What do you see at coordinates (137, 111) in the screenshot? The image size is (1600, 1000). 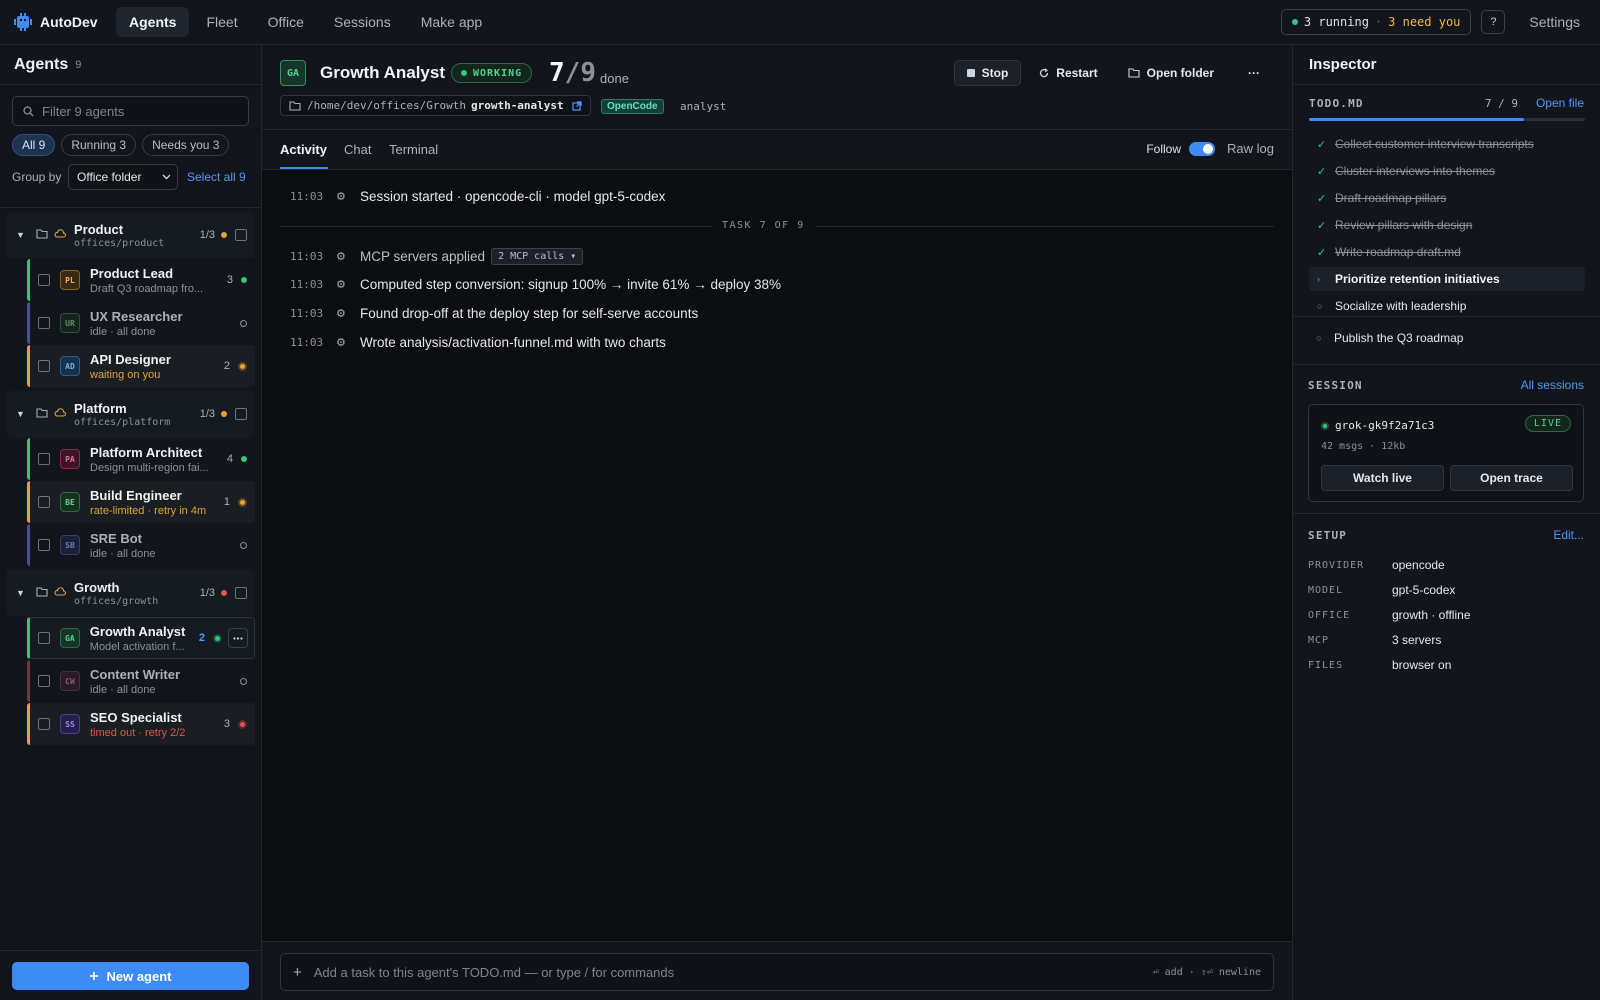 I see `filter-agents-input` at bounding box center [137, 111].